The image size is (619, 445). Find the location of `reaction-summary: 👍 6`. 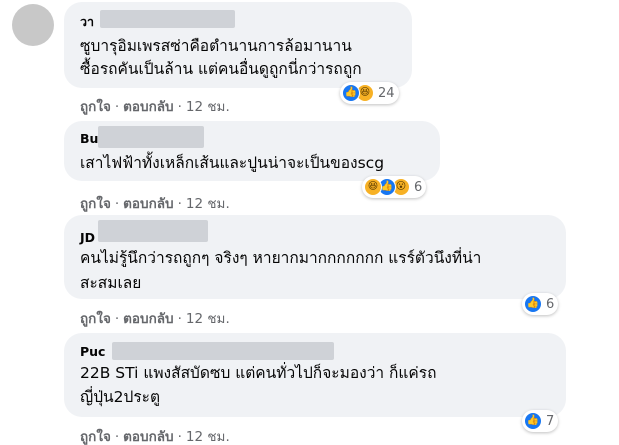

reaction-summary: 👍 6 is located at coordinates (540, 304).